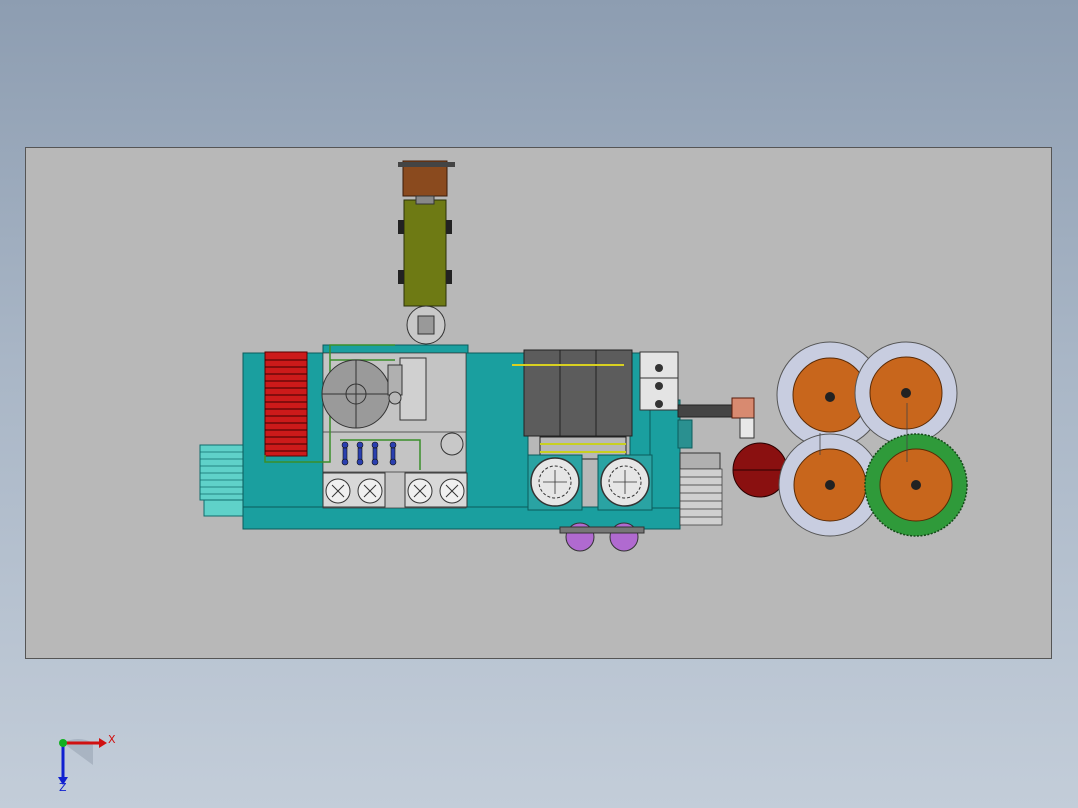  Describe the element at coordinates (872, 439) in the screenshot. I see `coil-drums` at that location.